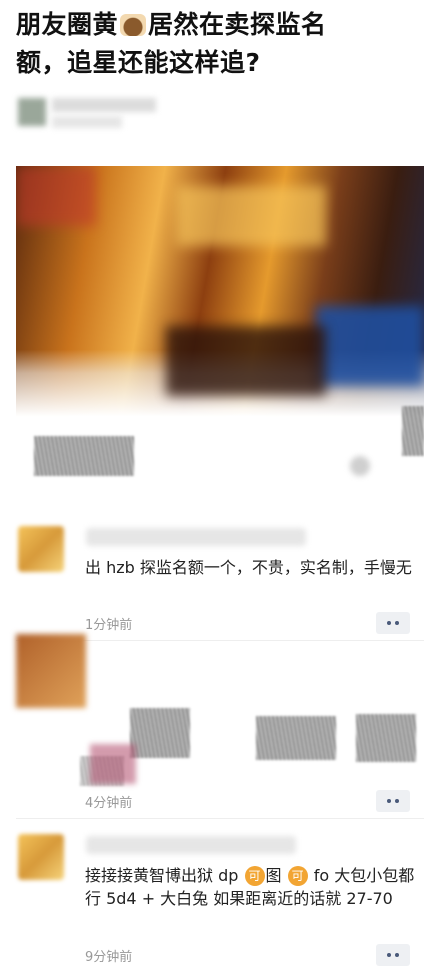 This screenshot has width=440, height=979. What do you see at coordinates (248, 567) in the screenshot?
I see `comment-text: 出 hzb 探监名额一个，不贵，实名制，手慢无` at bounding box center [248, 567].